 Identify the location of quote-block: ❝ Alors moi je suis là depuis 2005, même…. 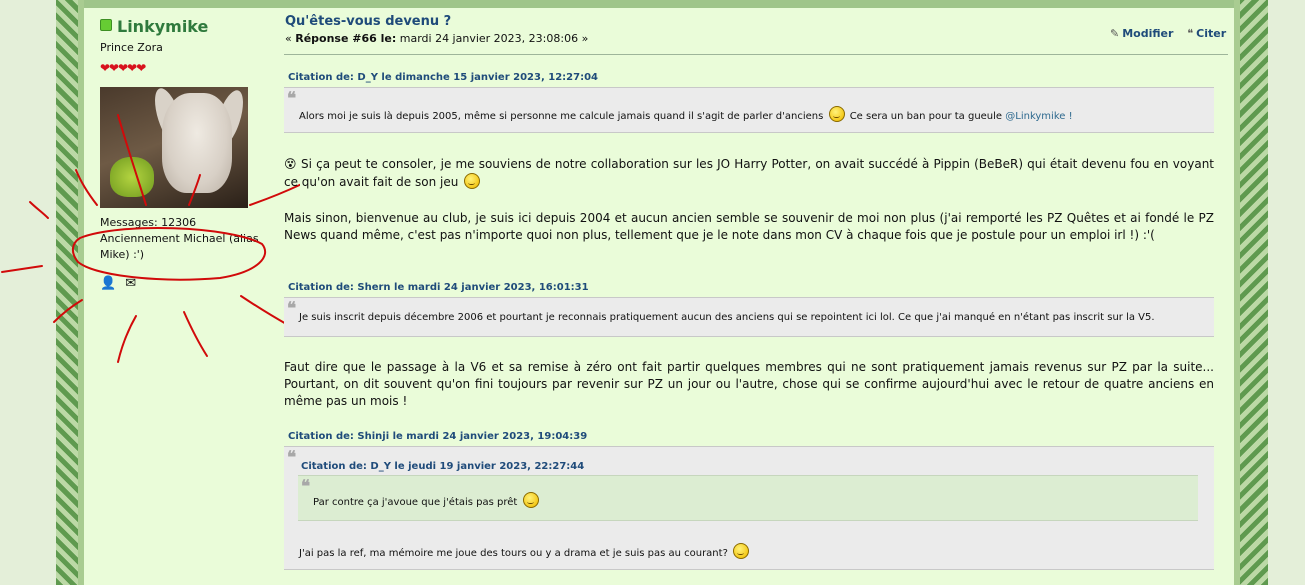
(749, 110).